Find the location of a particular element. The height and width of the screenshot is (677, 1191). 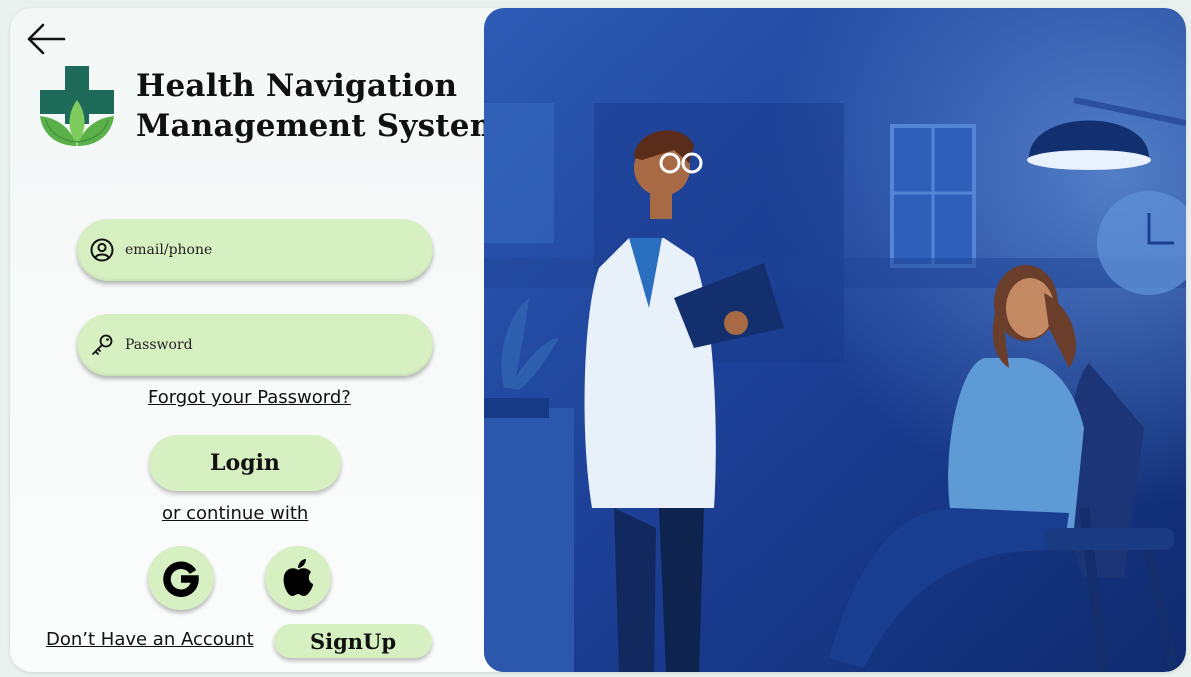

app-title-line2: Management System is located at coordinates (319, 126).